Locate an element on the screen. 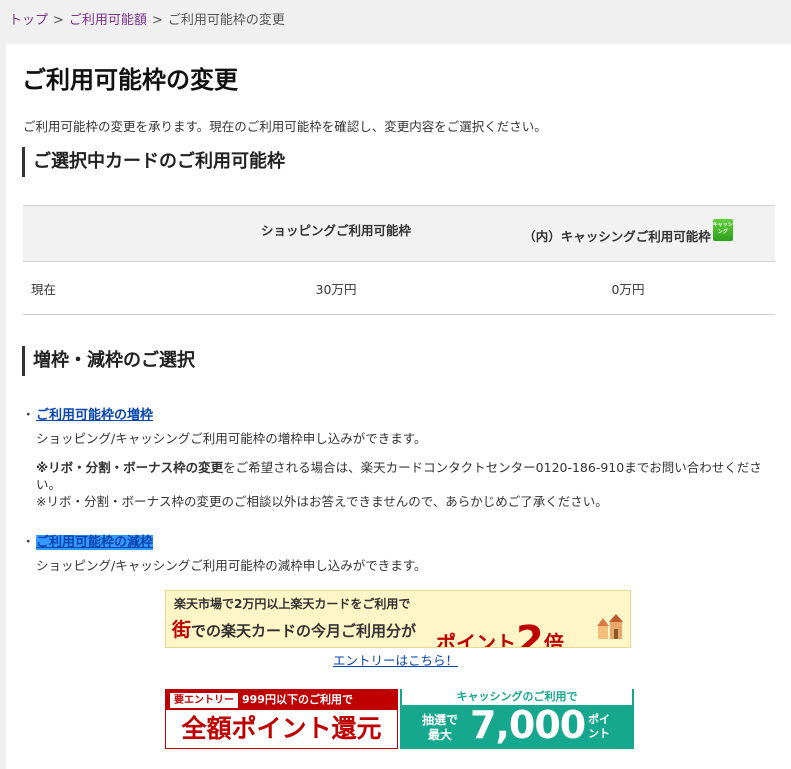 This screenshot has width=791, height=769. cashing-limit-header: （内）キャッシングご利用可能枠 is located at coordinates (617, 237).